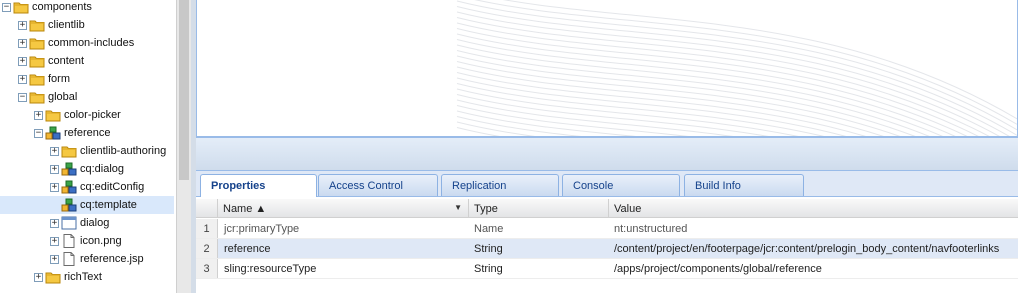 This screenshot has width=1018, height=293. I want to click on tree-item: + clientlib-authoring, so click(87, 151).